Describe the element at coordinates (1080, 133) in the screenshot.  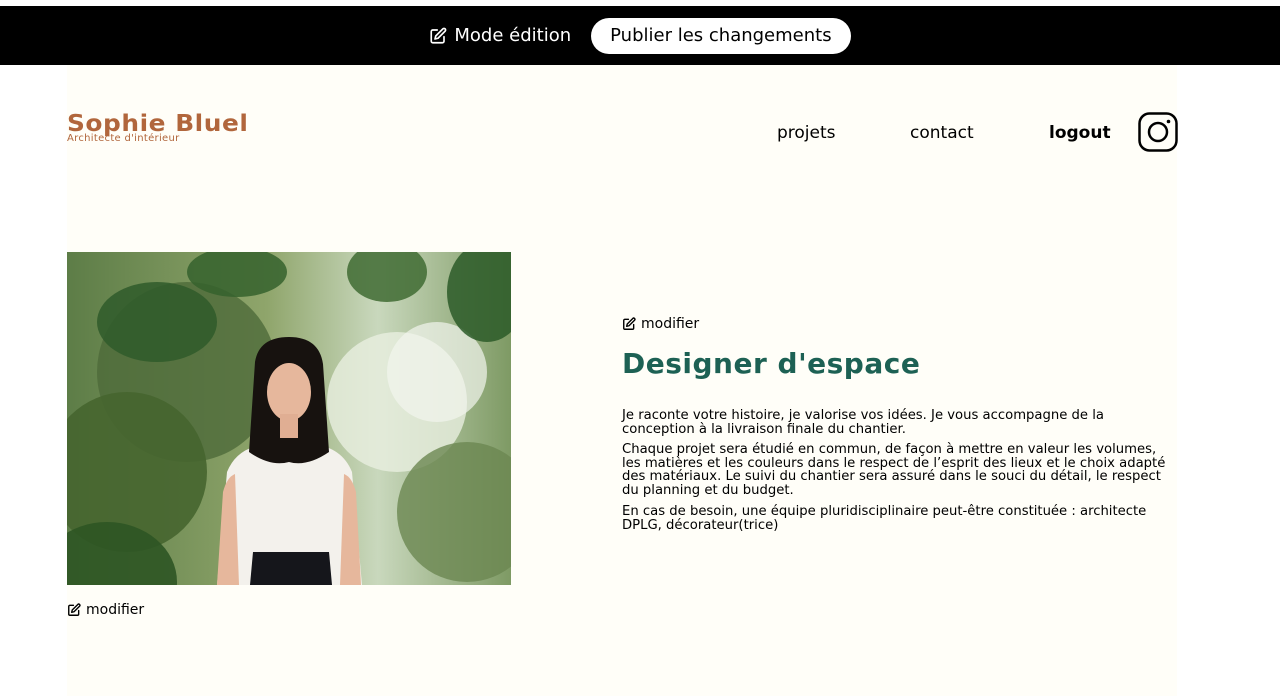
I see `nav-logout: logout` at that location.